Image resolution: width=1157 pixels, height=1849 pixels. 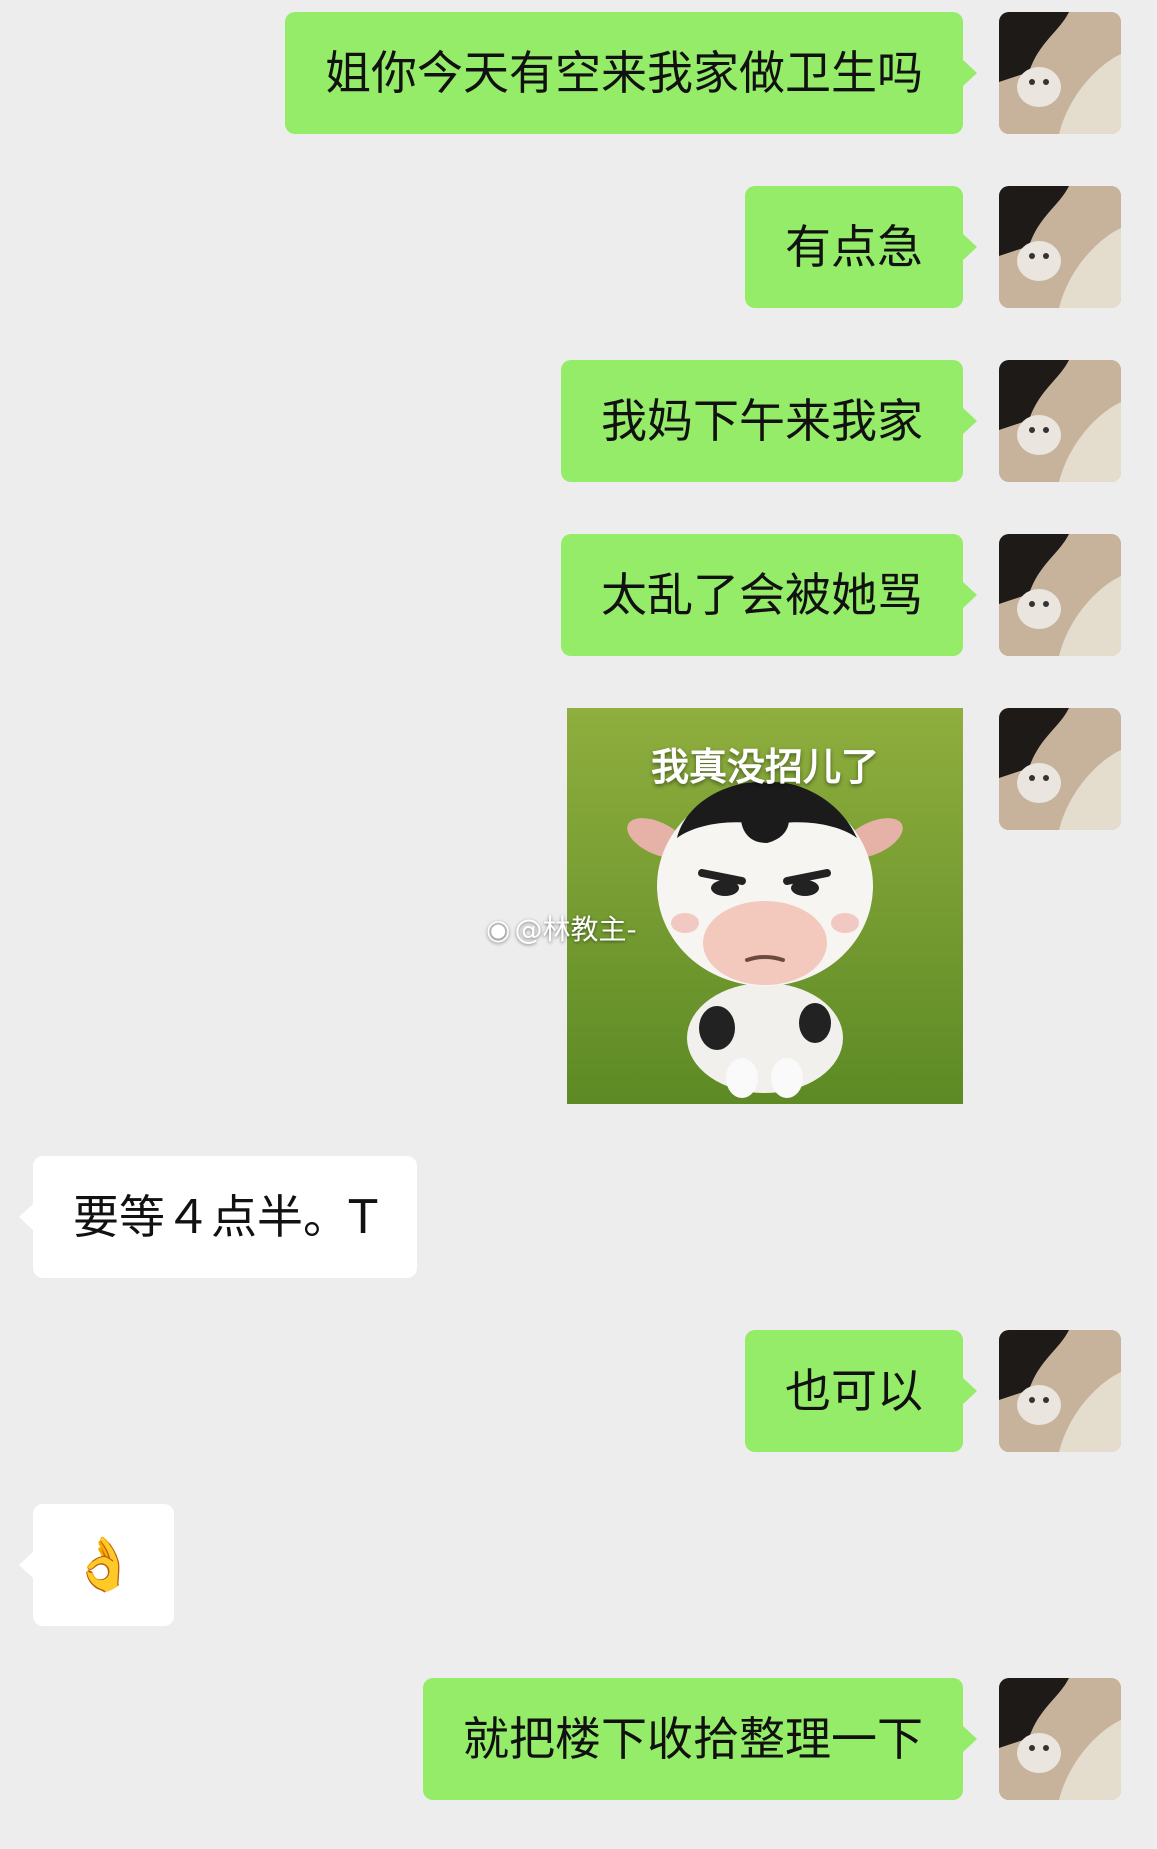 I want to click on sticker-caption: 我真没招儿了, so click(x=764, y=767).